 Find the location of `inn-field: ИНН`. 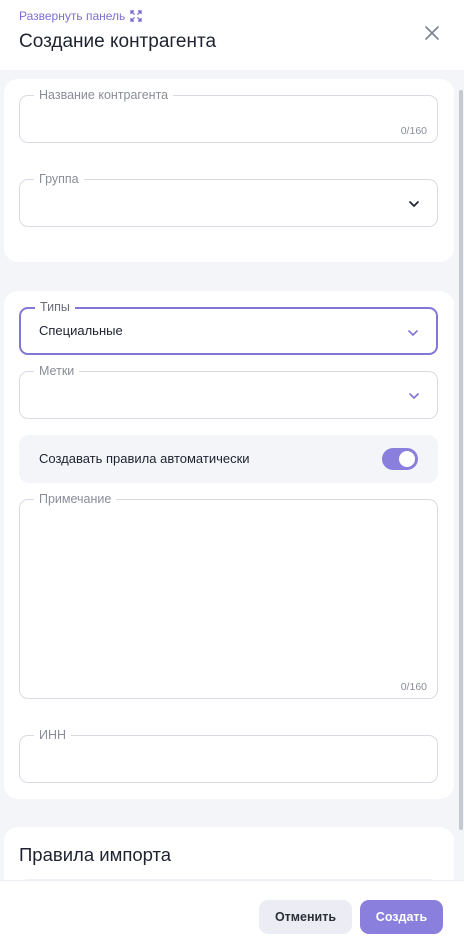

inn-field: ИНН is located at coordinates (228, 755).